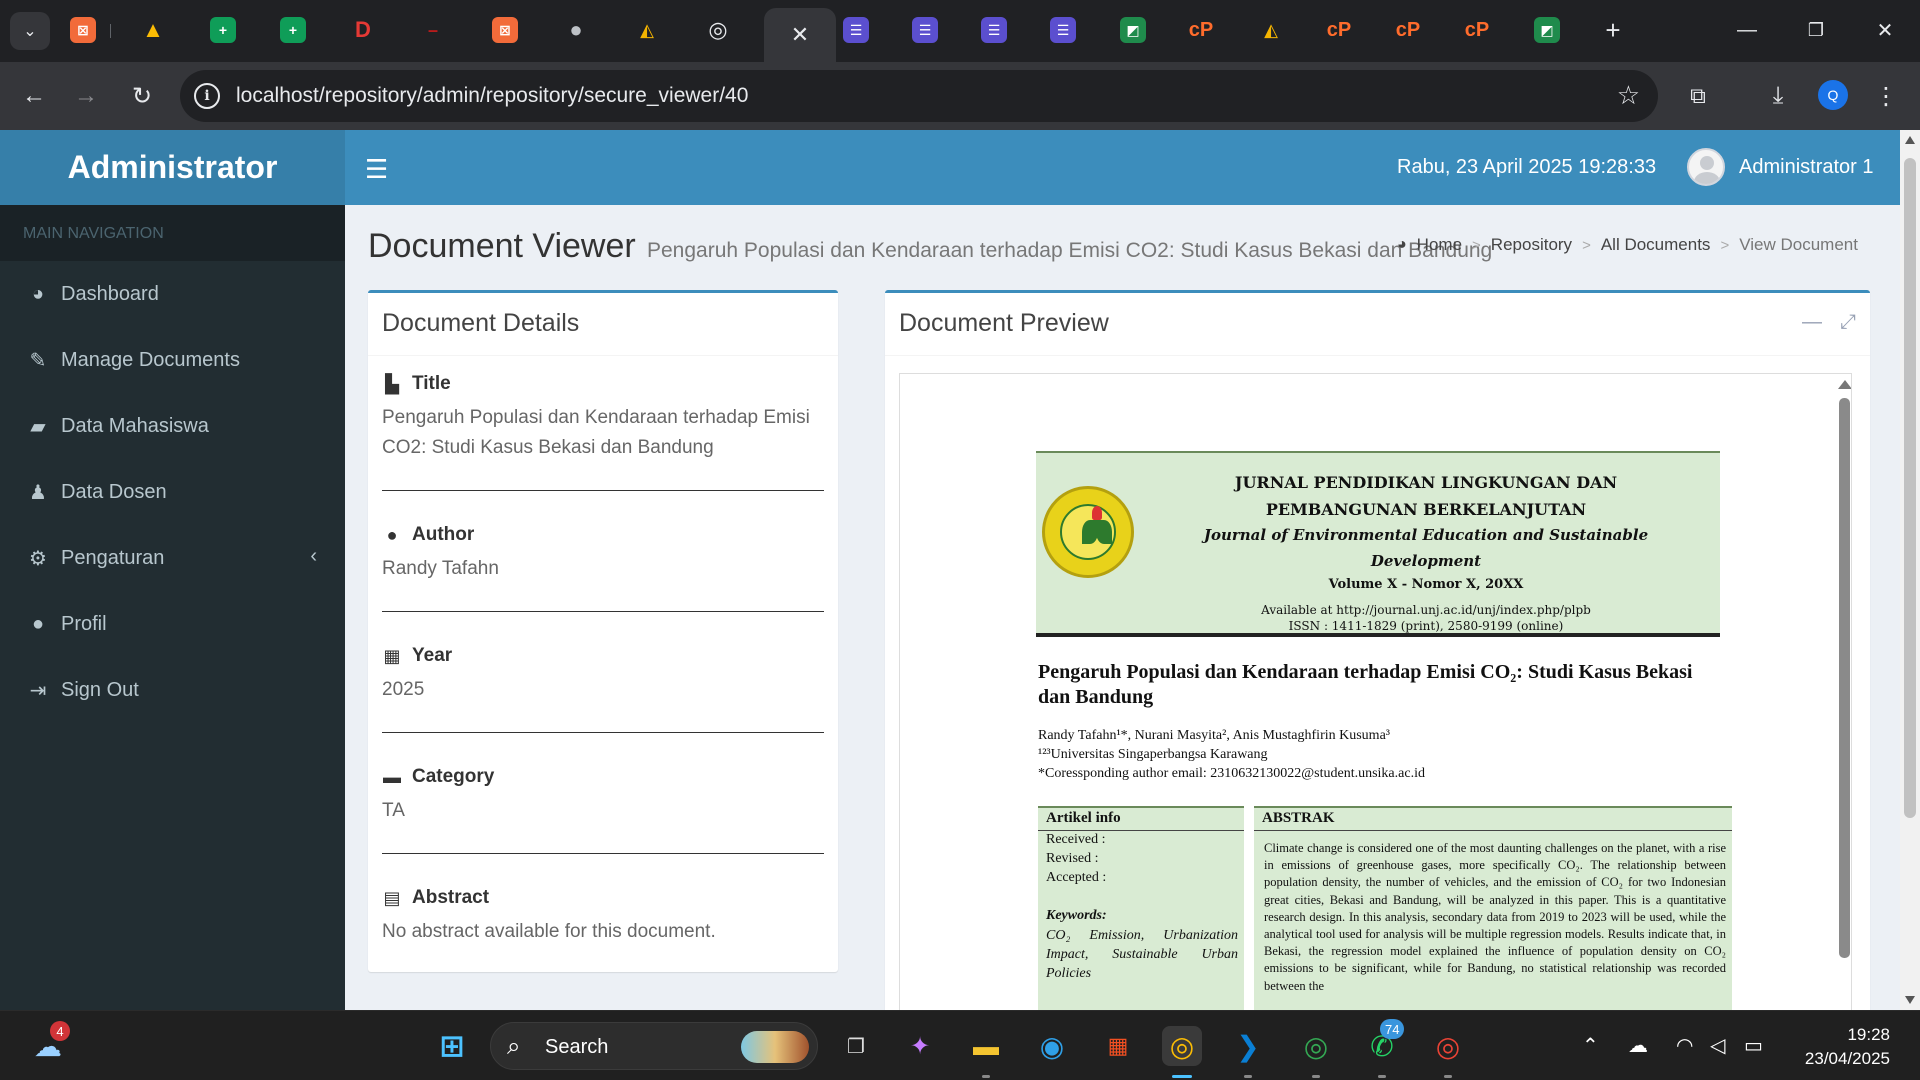  I want to click on sidebar-toggle-hamburger-icon: ☰, so click(376, 169).